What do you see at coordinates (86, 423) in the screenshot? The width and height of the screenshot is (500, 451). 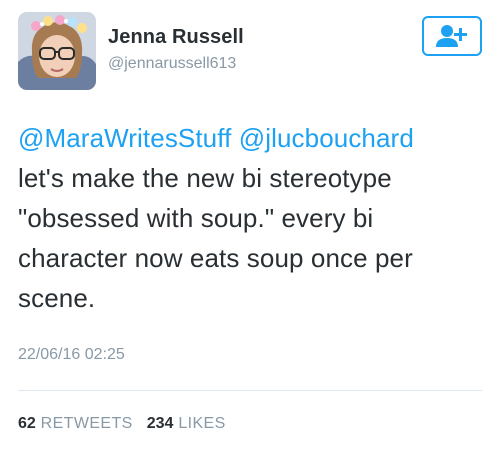 I see `retweets-label: RETWEETS` at bounding box center [86, 423].